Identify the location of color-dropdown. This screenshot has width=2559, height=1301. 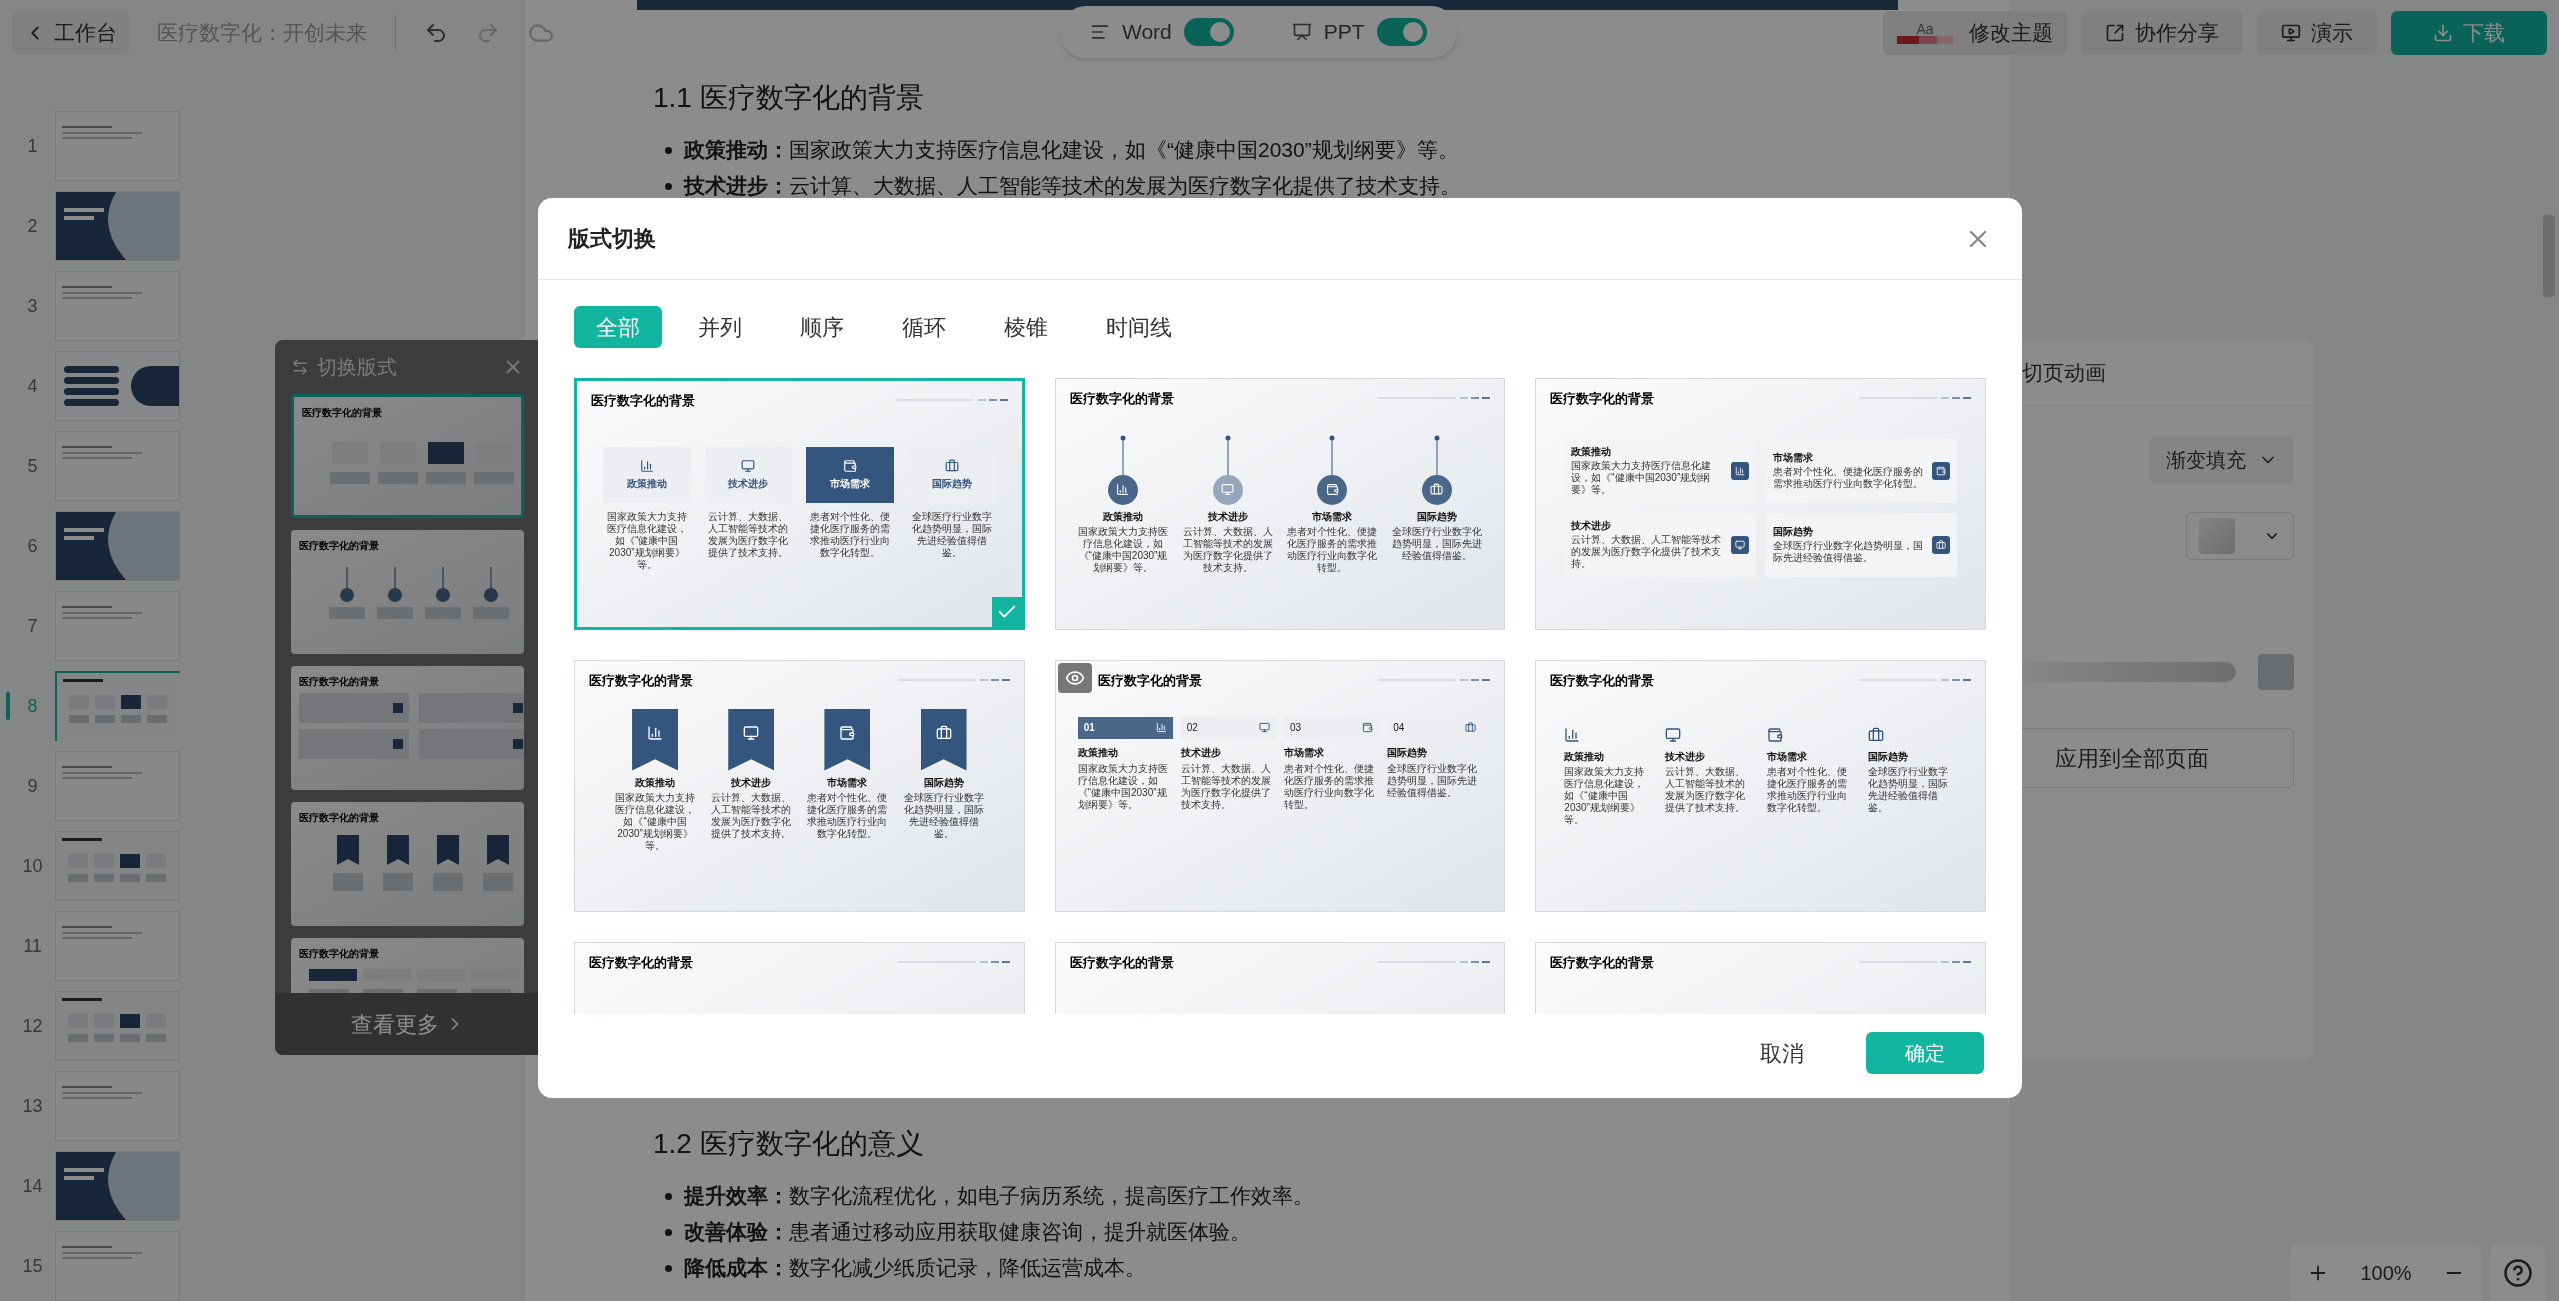
(2240, 536).